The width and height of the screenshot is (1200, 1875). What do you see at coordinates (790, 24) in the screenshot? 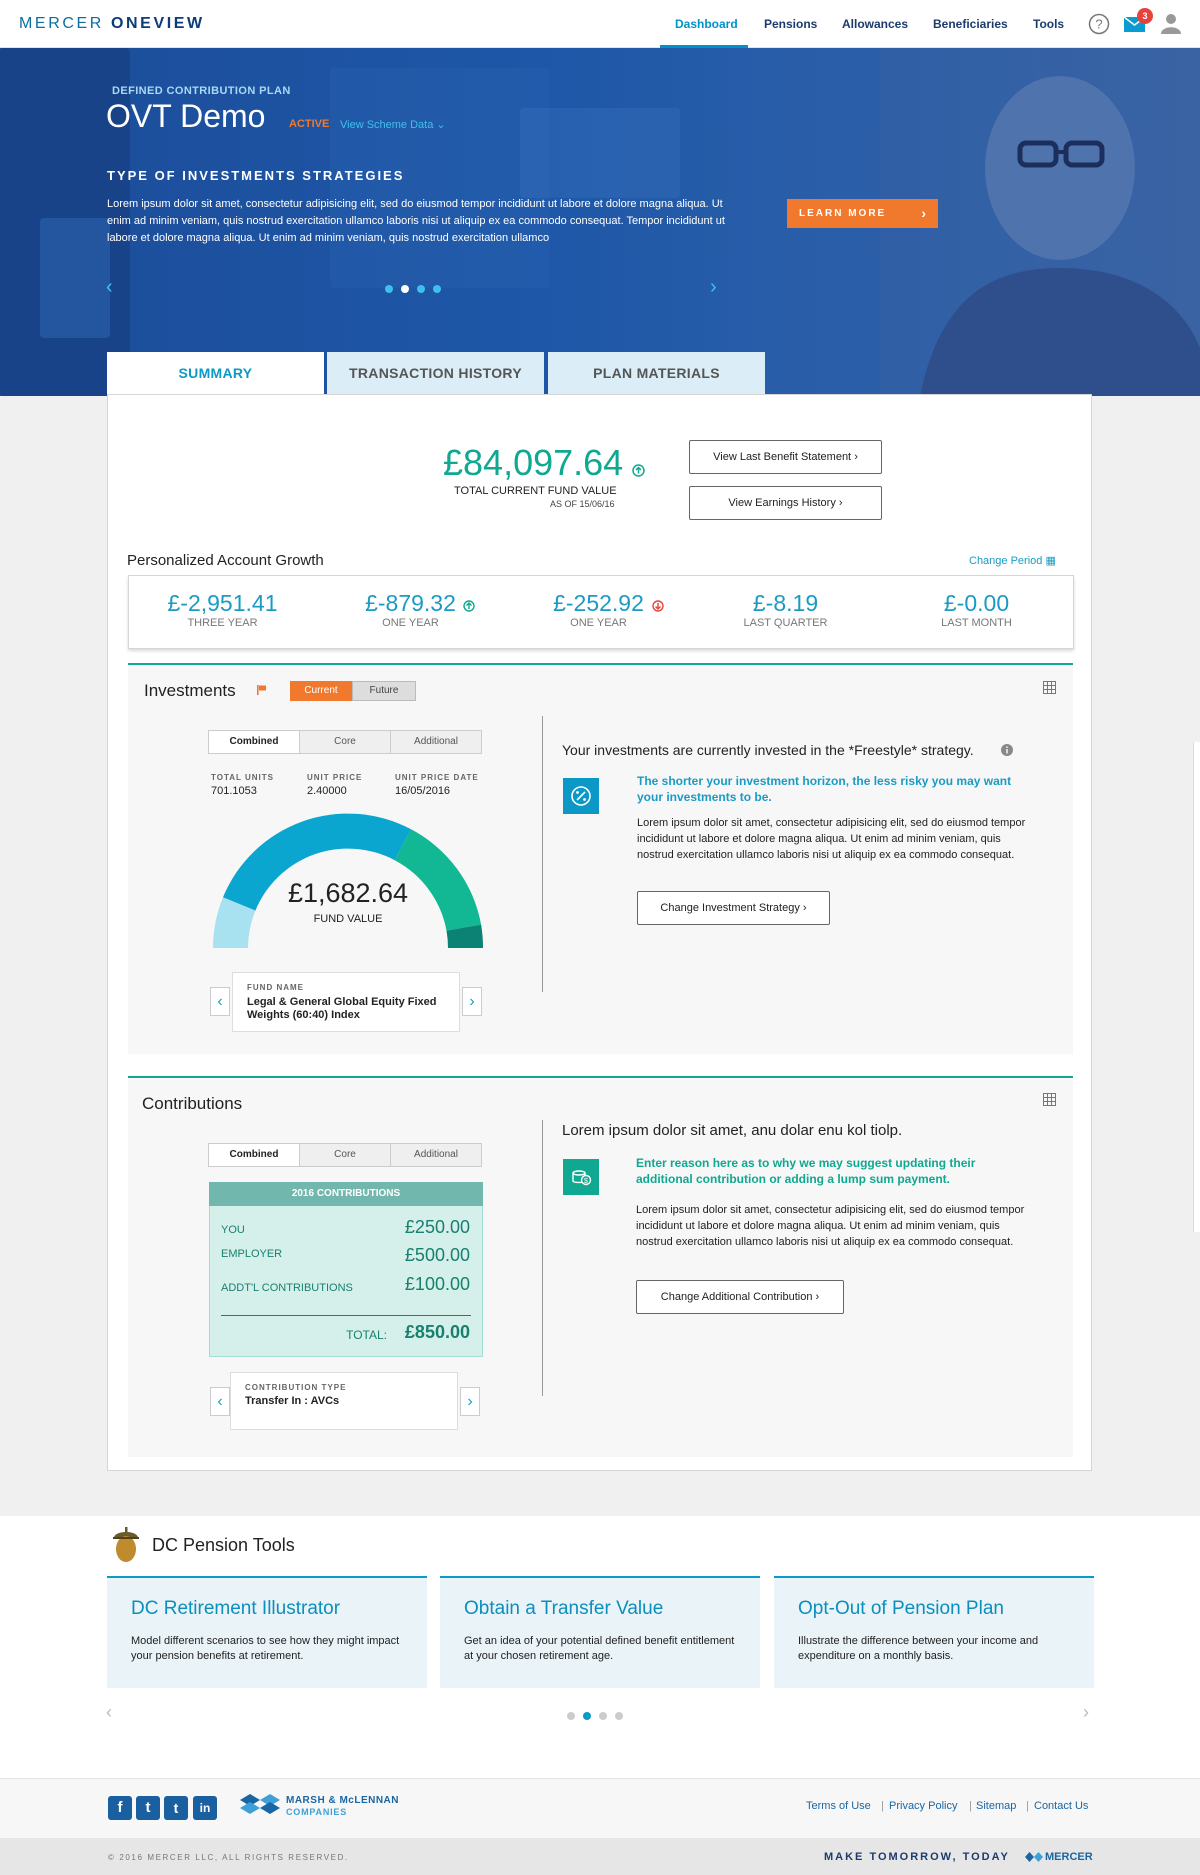
I see `nav-pensions: Pensions` at bounding box center [790, 24].